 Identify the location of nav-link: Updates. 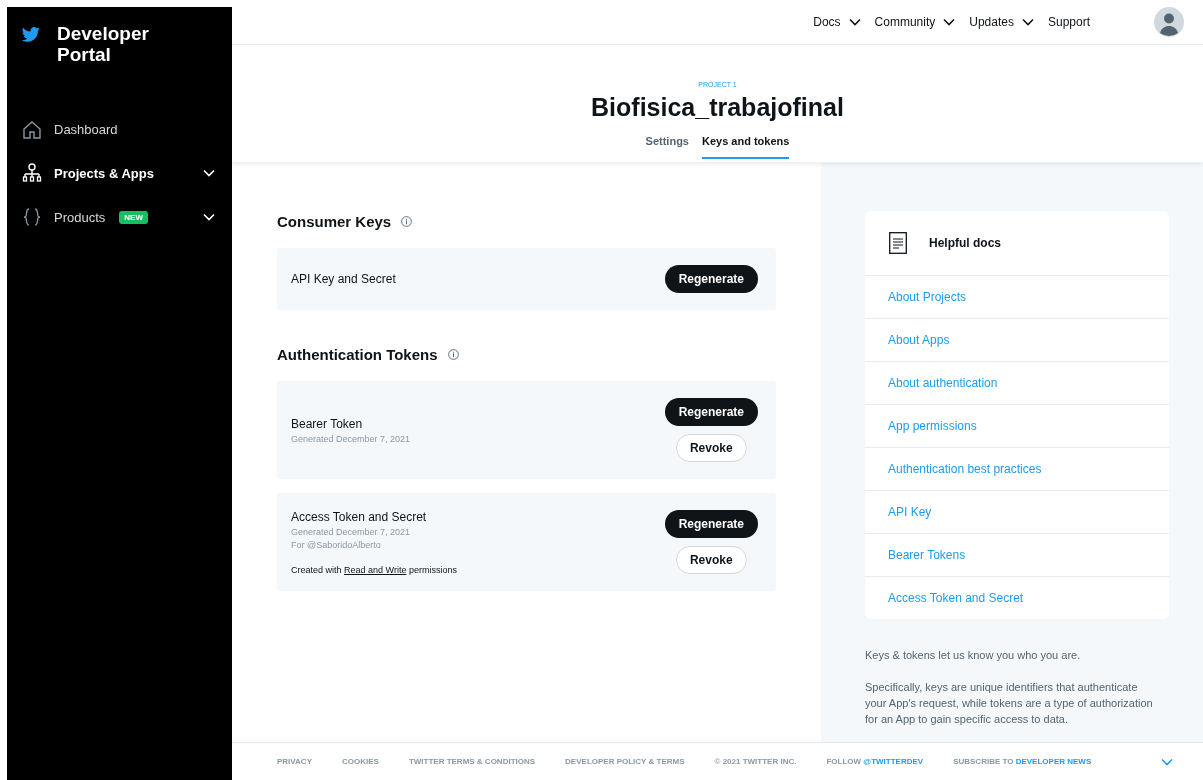
(1001, 22).